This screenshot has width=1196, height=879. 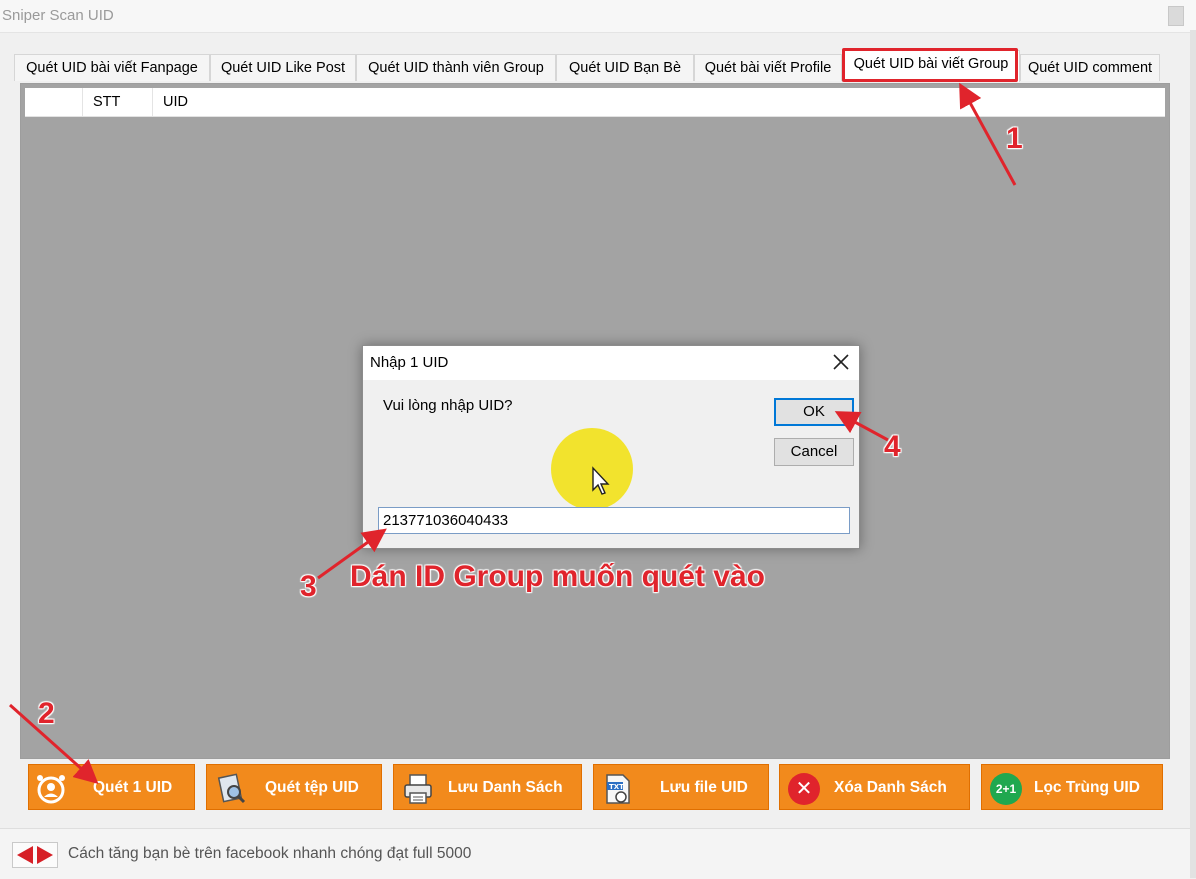 What do you see at coordinates (804, 789) in the screenshot?
I see `delete-x-icon: ✕` at bounding box center [804, 789].